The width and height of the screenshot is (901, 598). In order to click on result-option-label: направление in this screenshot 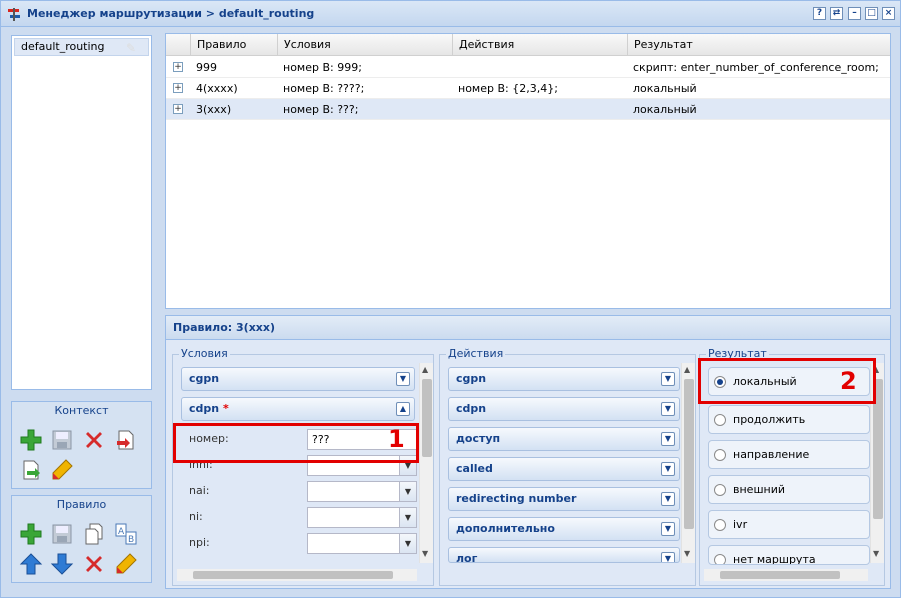, I will do `click(771, 454)`.